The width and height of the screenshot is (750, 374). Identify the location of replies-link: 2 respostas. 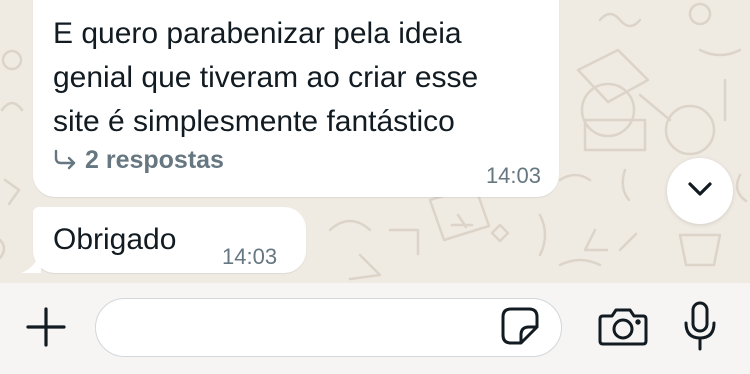
(138, 160).